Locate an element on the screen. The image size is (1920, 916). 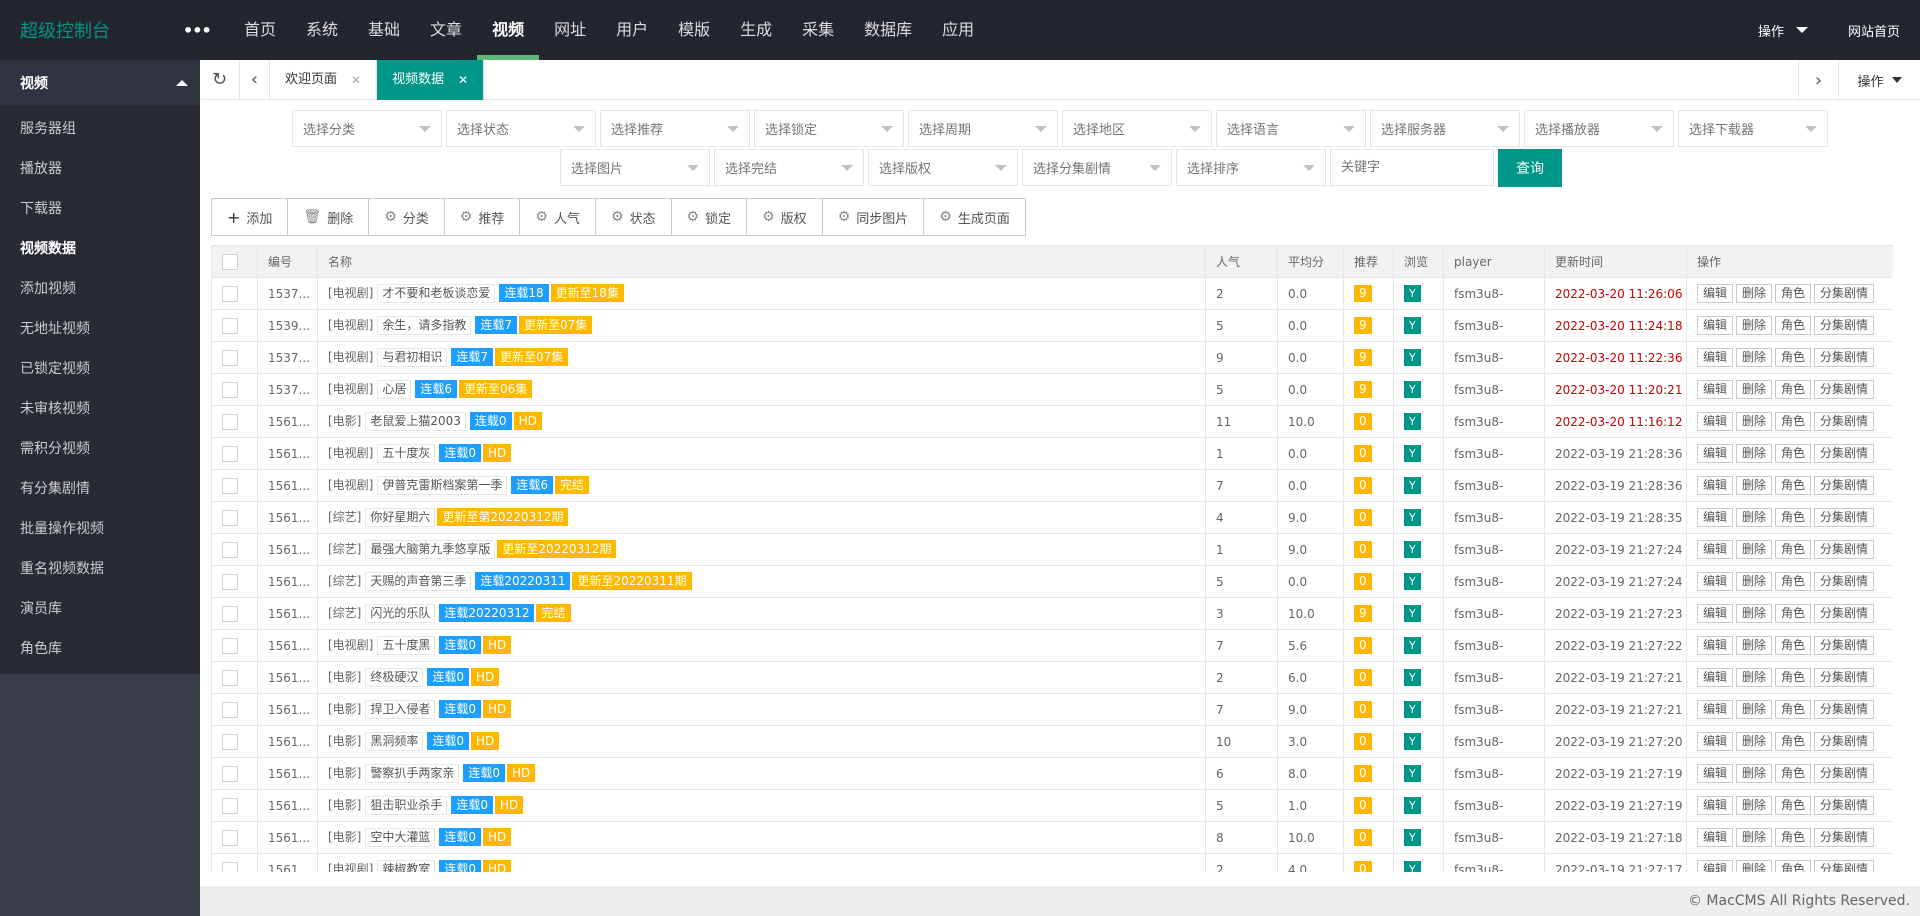
video-name-link: 捍卫入侵者 is located at coordinates (400, 709).